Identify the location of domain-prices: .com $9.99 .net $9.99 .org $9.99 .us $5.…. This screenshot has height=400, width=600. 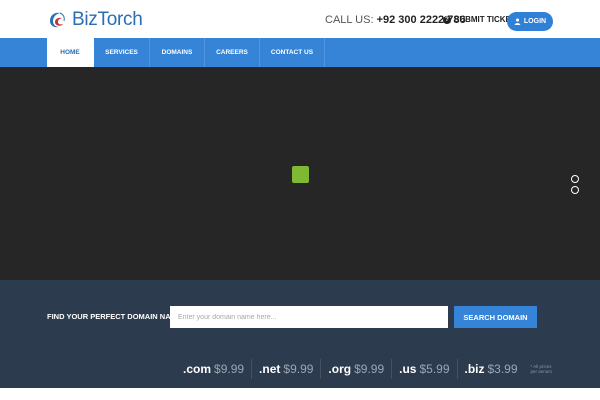
(368, 369).